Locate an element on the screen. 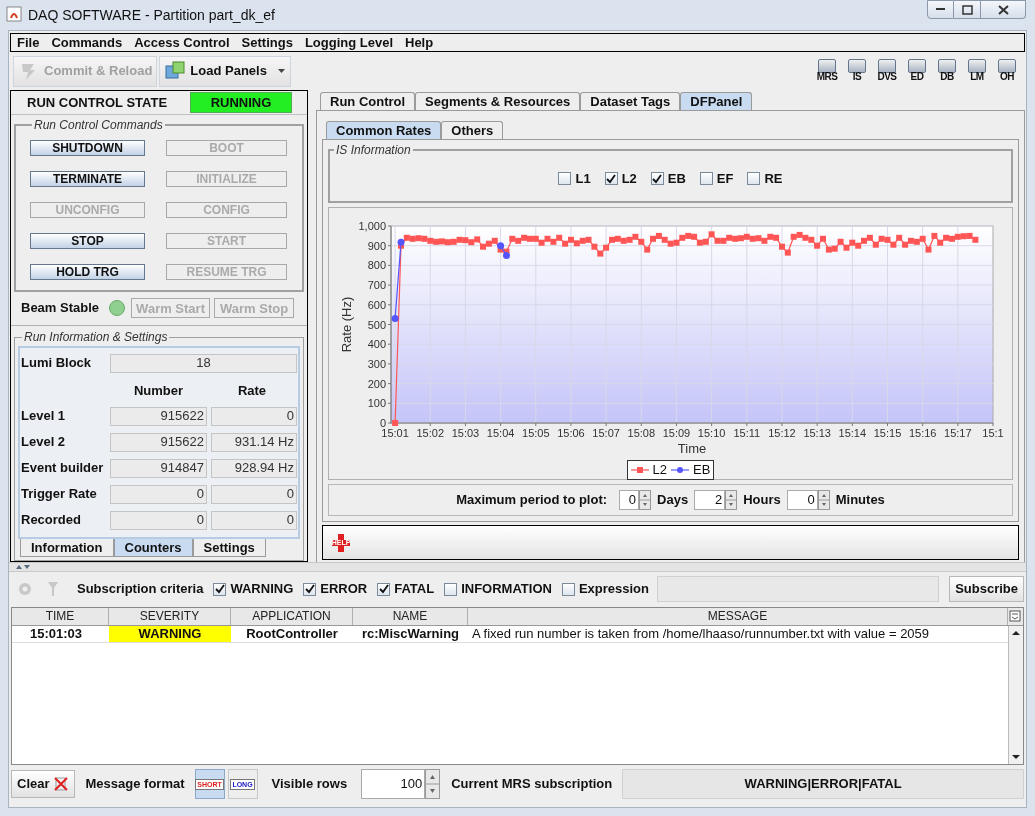  value-field: 931.14 Hz is located at coordinates (254, 442).